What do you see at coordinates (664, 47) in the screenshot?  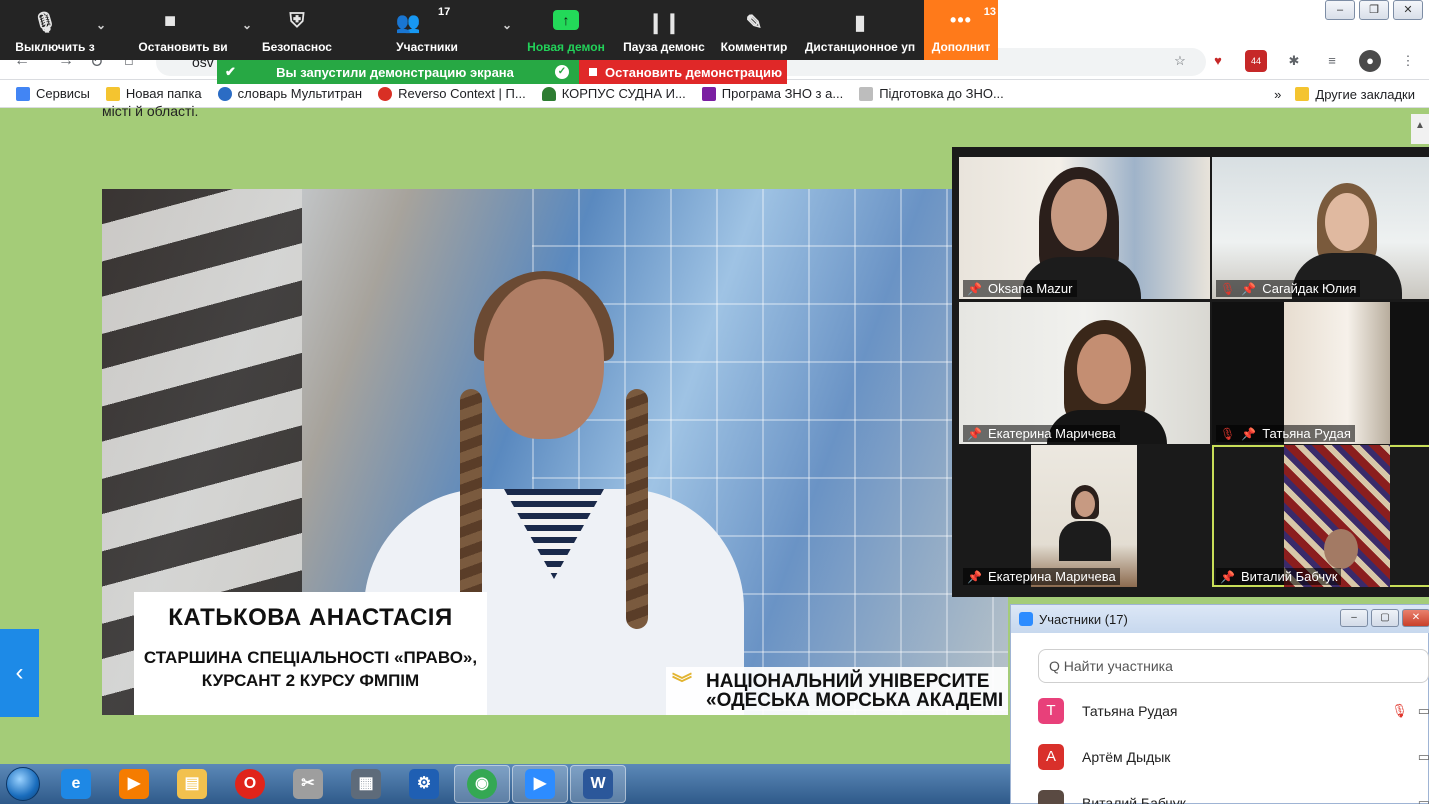 I see `pause-share-label: Пауза демонс` at bounding box center [664, 47].